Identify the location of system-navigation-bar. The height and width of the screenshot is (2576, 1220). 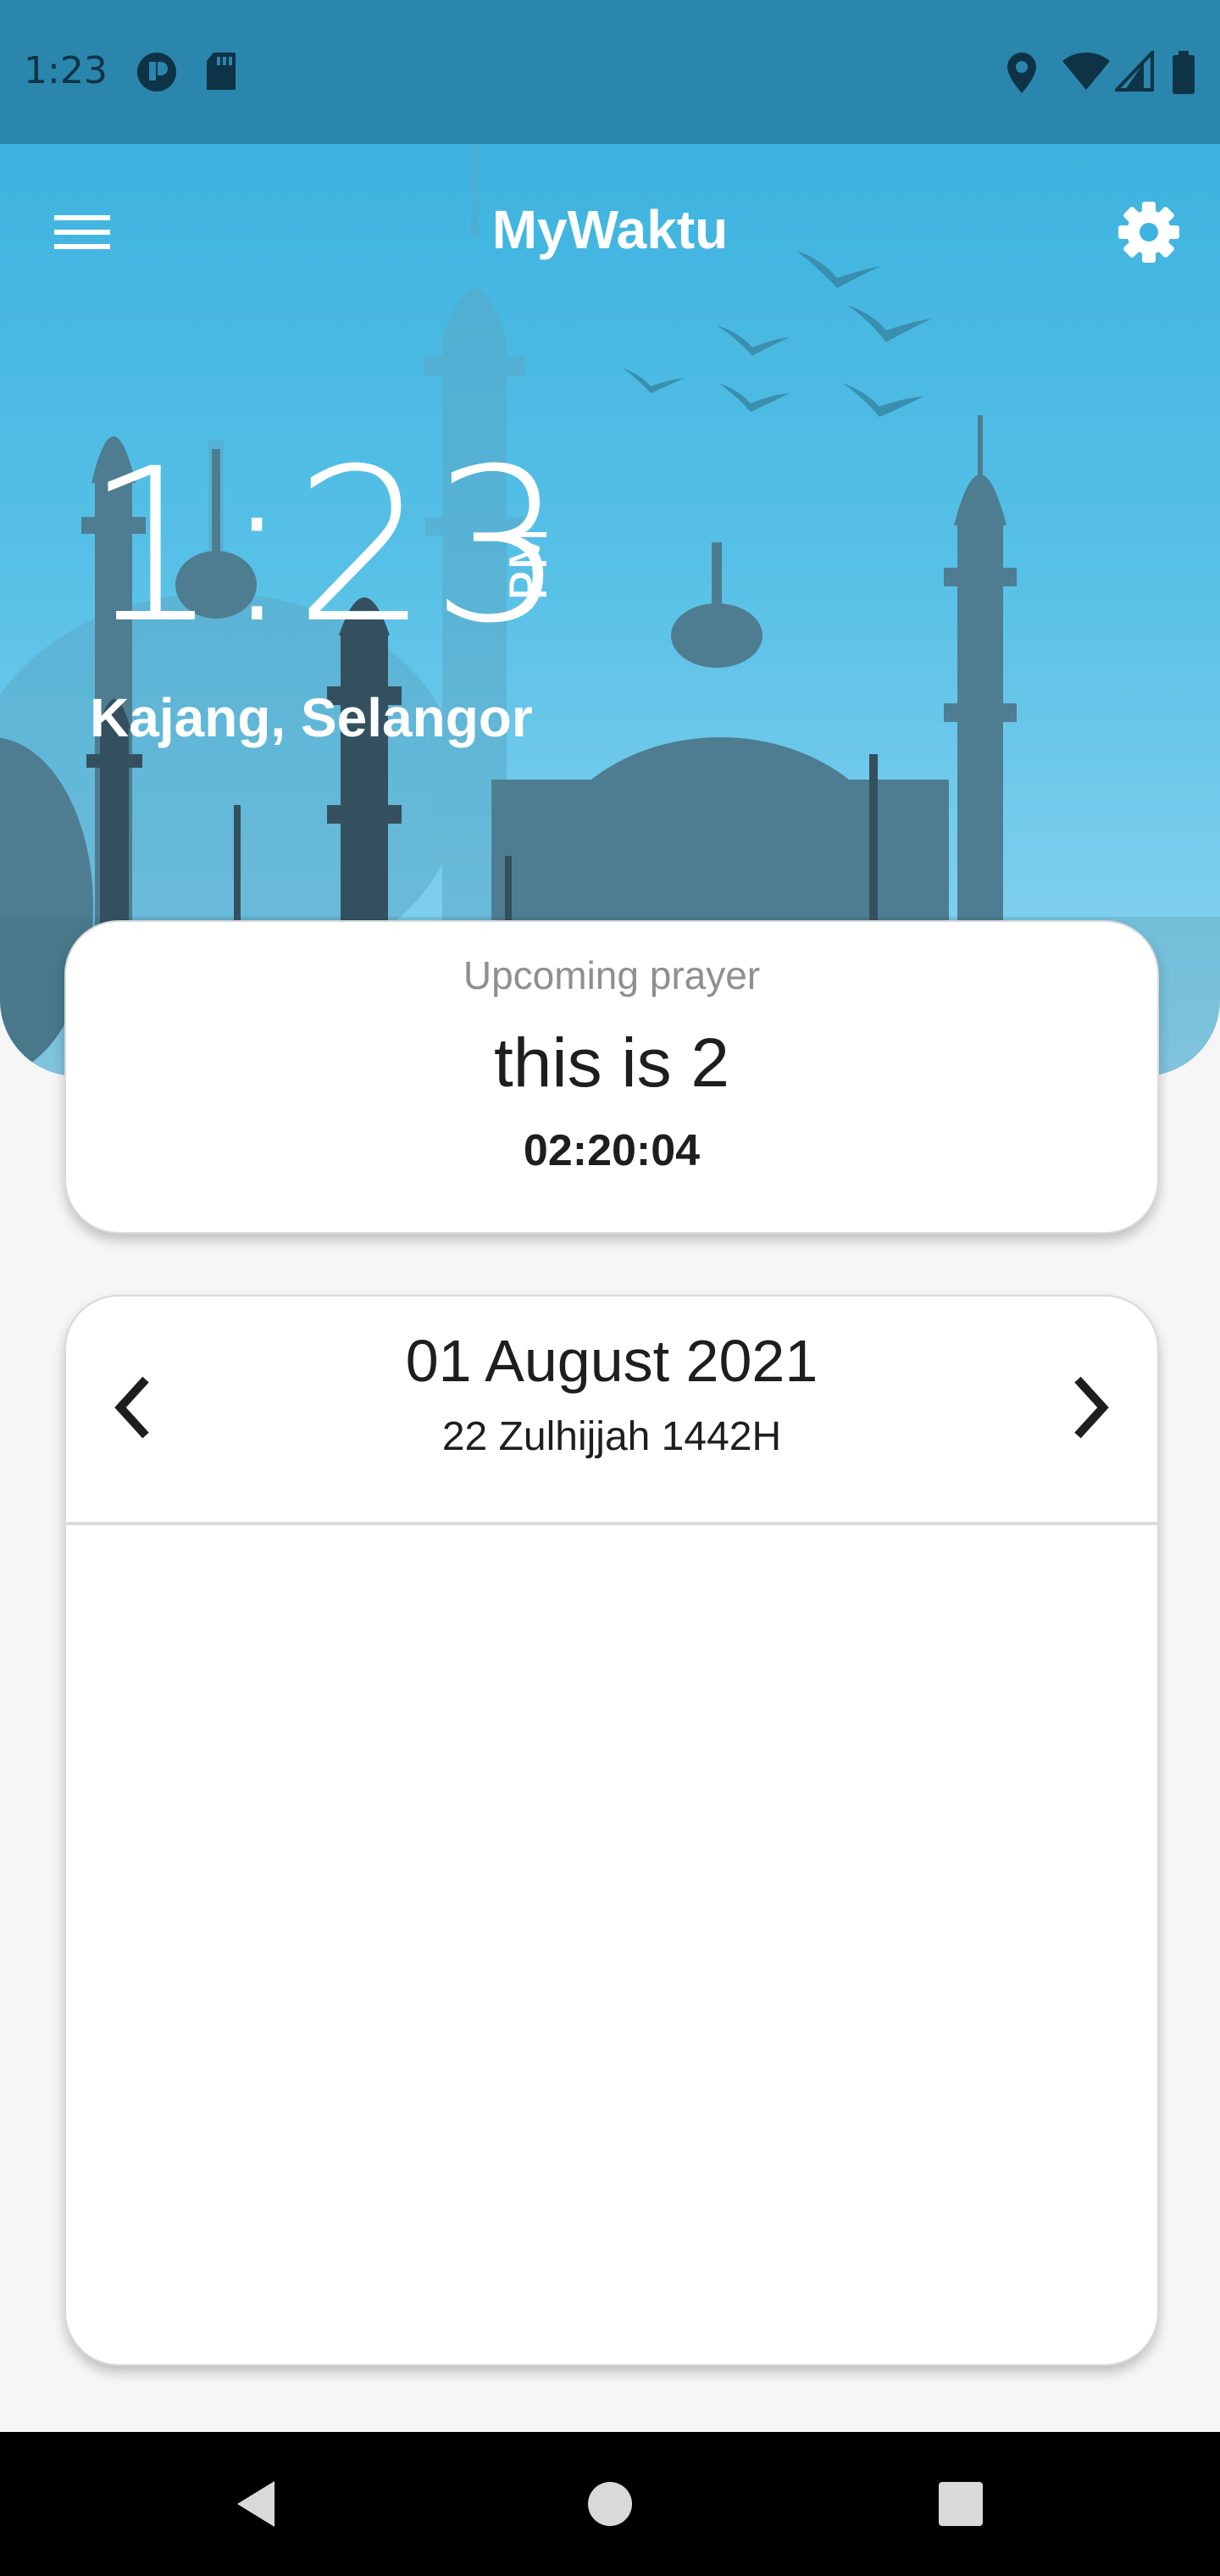
(610, 2504).